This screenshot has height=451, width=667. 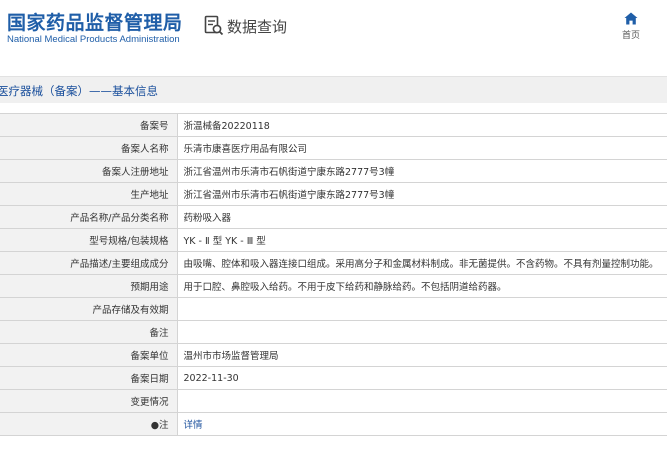 I want to click on breadcrumb-text: 医疗器械（备案）——基本信息, so click(x=79, y=91).